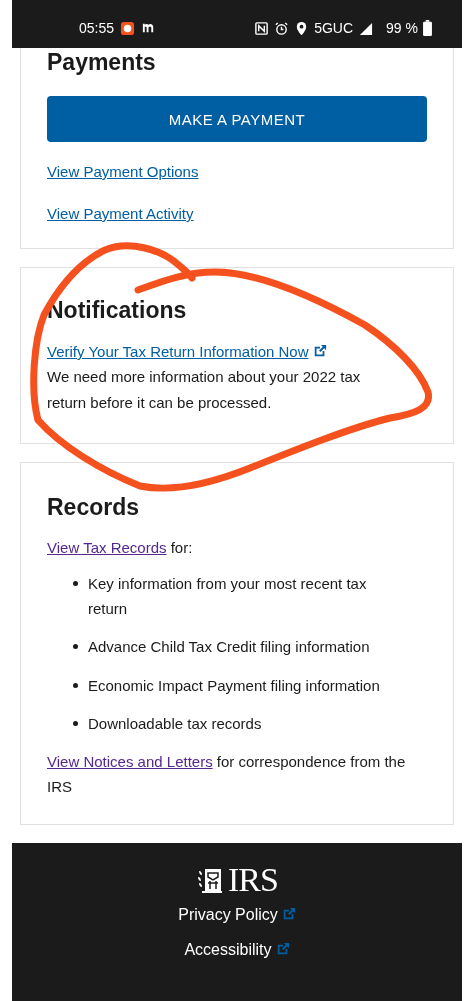 This screenshot has width=474, height=1001. Describe the element at coordinates (102, 62) in the screenshot. I see `section-heading: Payments` at that location.